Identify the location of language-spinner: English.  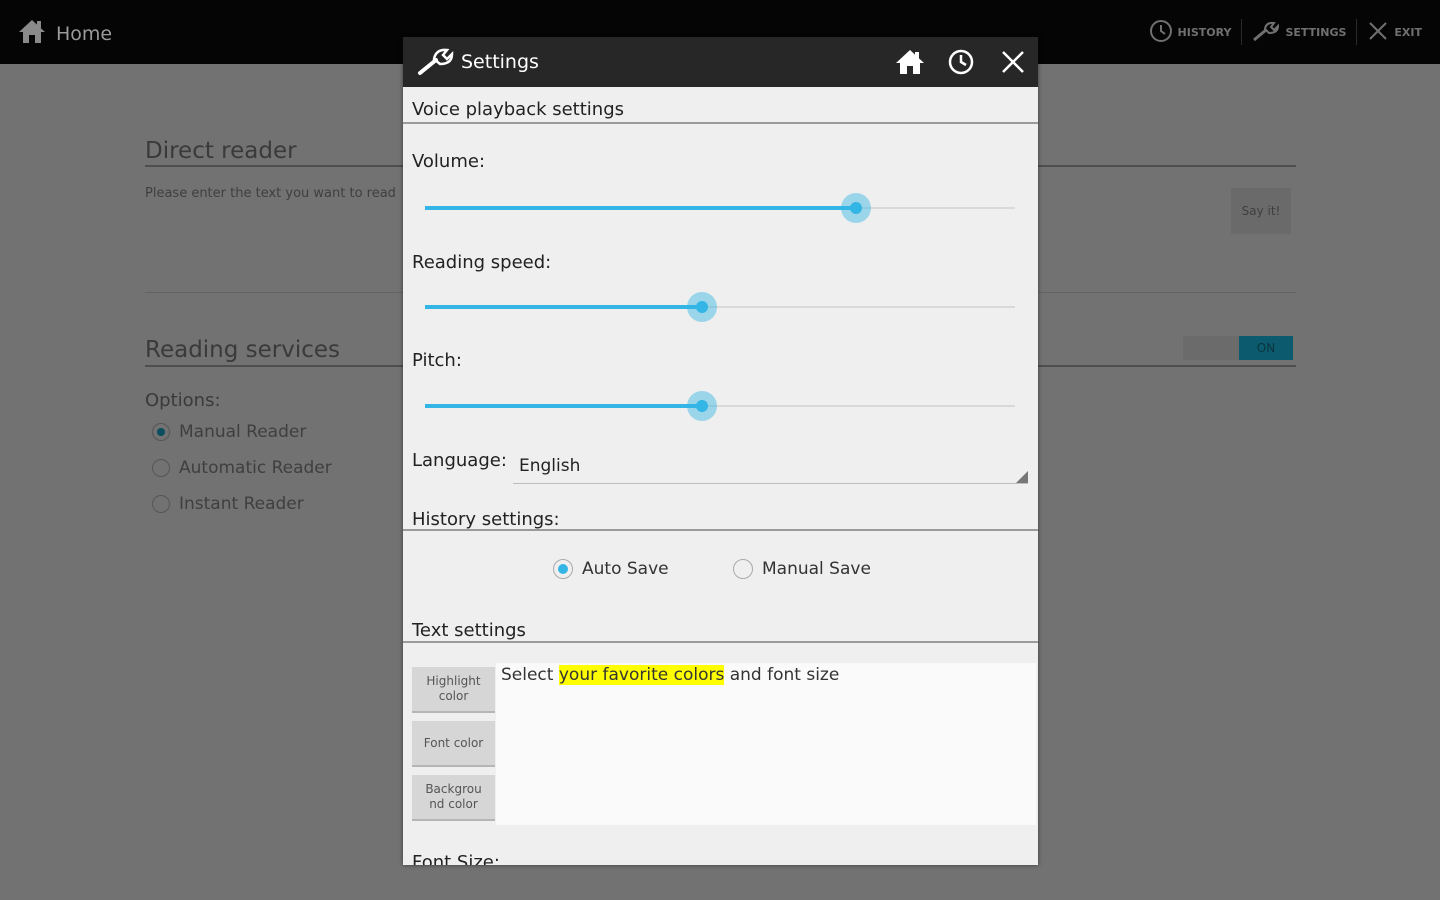
(549, 466).